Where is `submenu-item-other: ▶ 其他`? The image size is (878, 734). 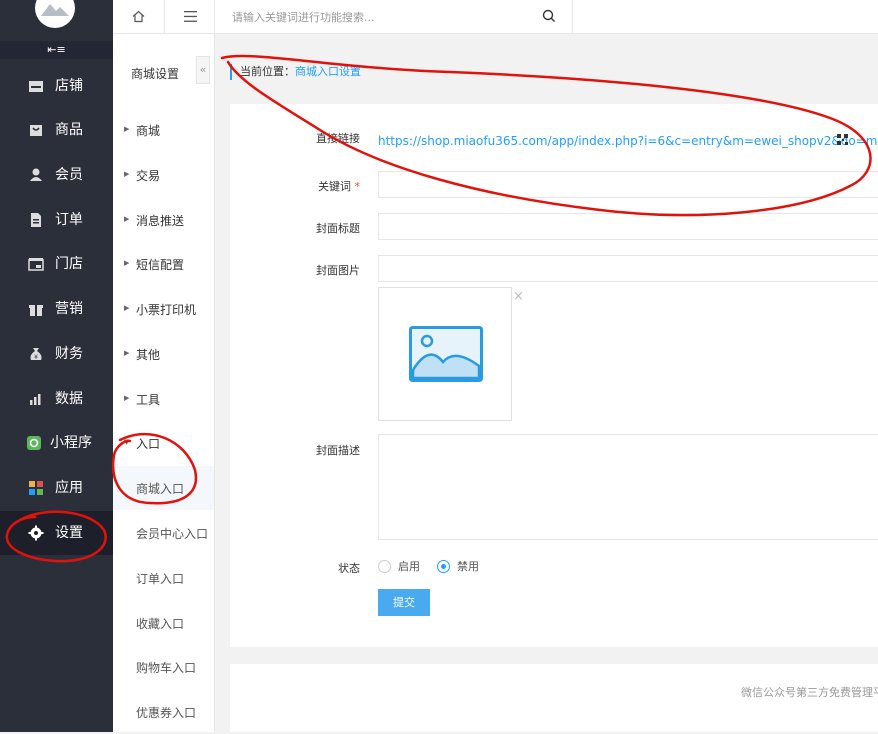
submenu-item-other: ▶ 其他 is located at coordinates (163, 354).